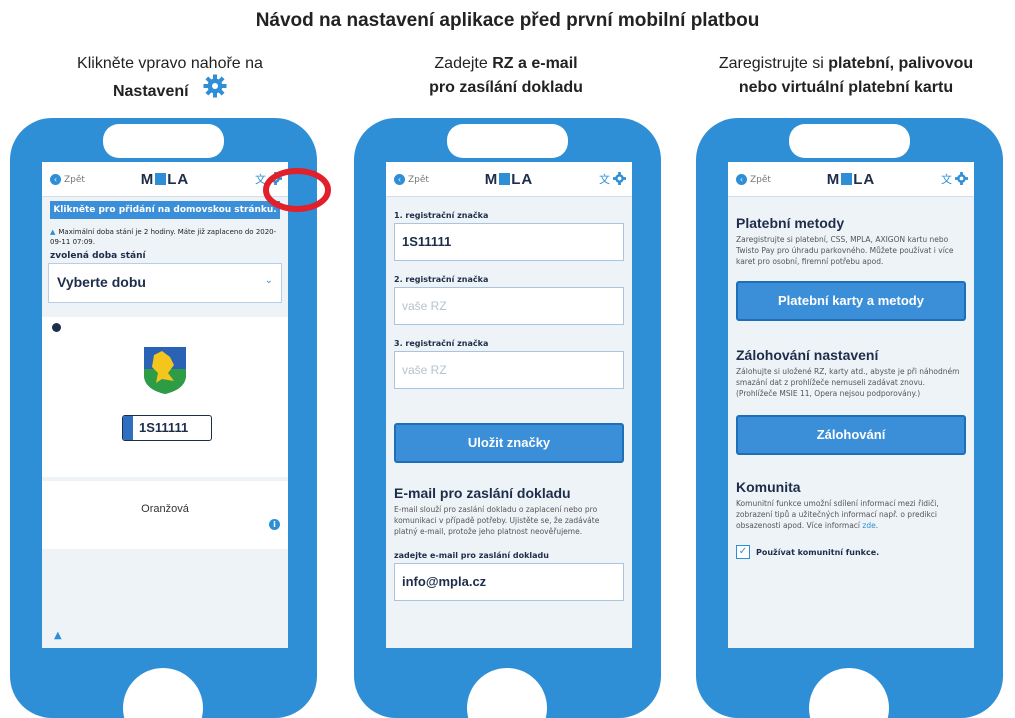 This screenshot has width=1015, height=718. Describe the element at coordinates (506, 76) in the screenshot. I see `step-2-caption: Zadejte RZ a e-mail pro zasílání dokladu` at that location.